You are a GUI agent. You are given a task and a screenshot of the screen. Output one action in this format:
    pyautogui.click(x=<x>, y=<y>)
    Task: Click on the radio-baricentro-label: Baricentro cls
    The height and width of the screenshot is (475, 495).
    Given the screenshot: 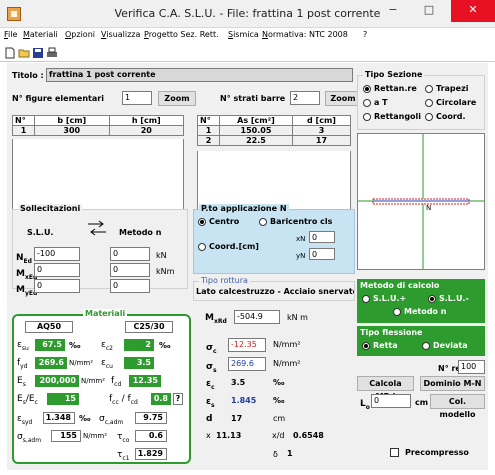 What is the action you would take?
    pyautogui.click(x=301, y=221)
    